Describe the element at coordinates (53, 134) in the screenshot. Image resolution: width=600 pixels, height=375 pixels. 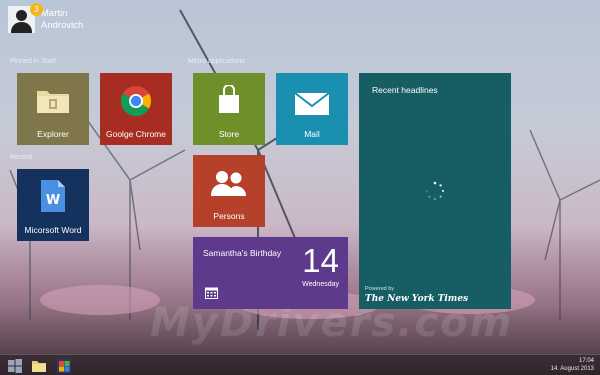
I see `tile-explorer-label: Explorer` at that location.